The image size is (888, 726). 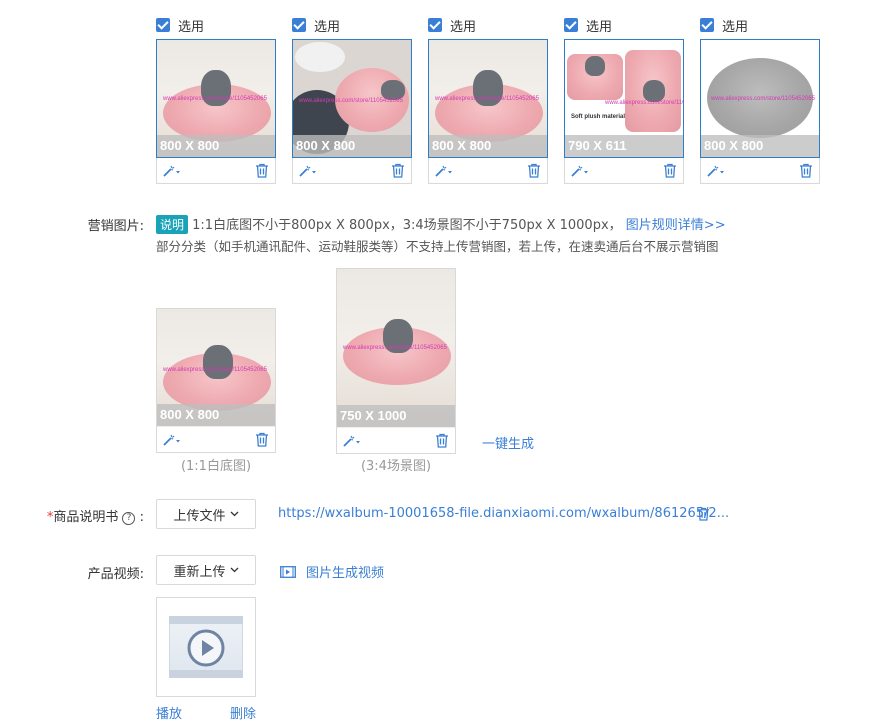 What do you see at coordinates (206, 570) in the screenshot?
I see `reupload-button: 重新上传` at bounding box center [206, 570].